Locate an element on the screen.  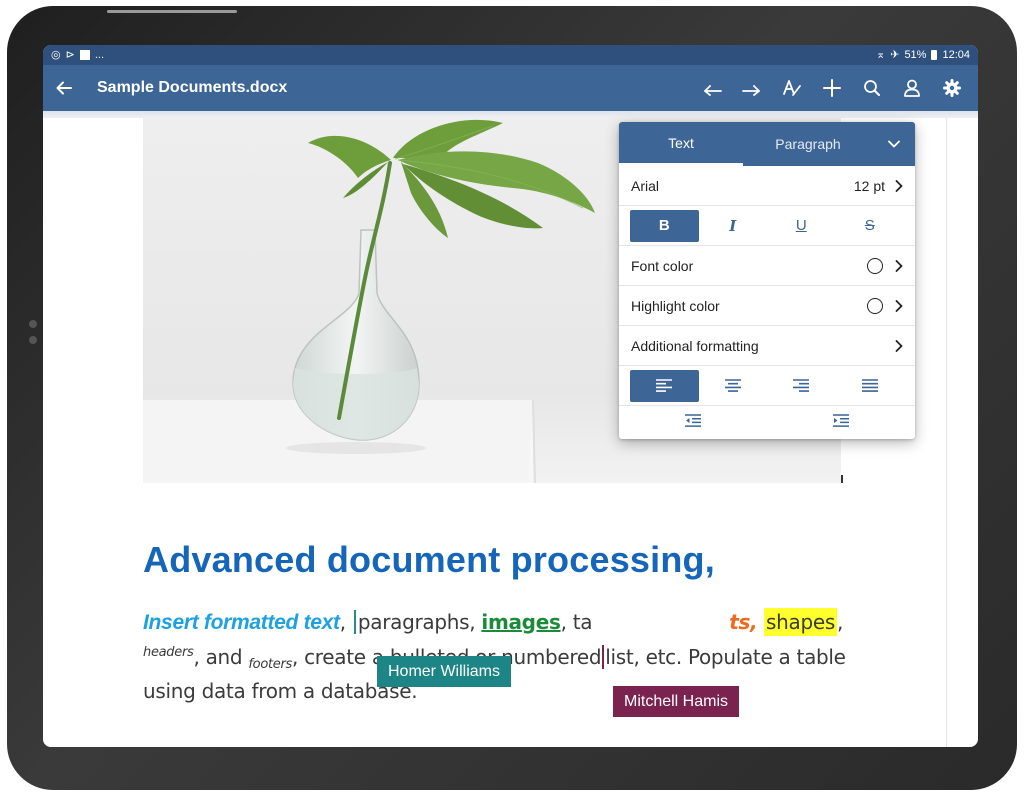
decrease-indent-button is located at coordinates (693, 421).